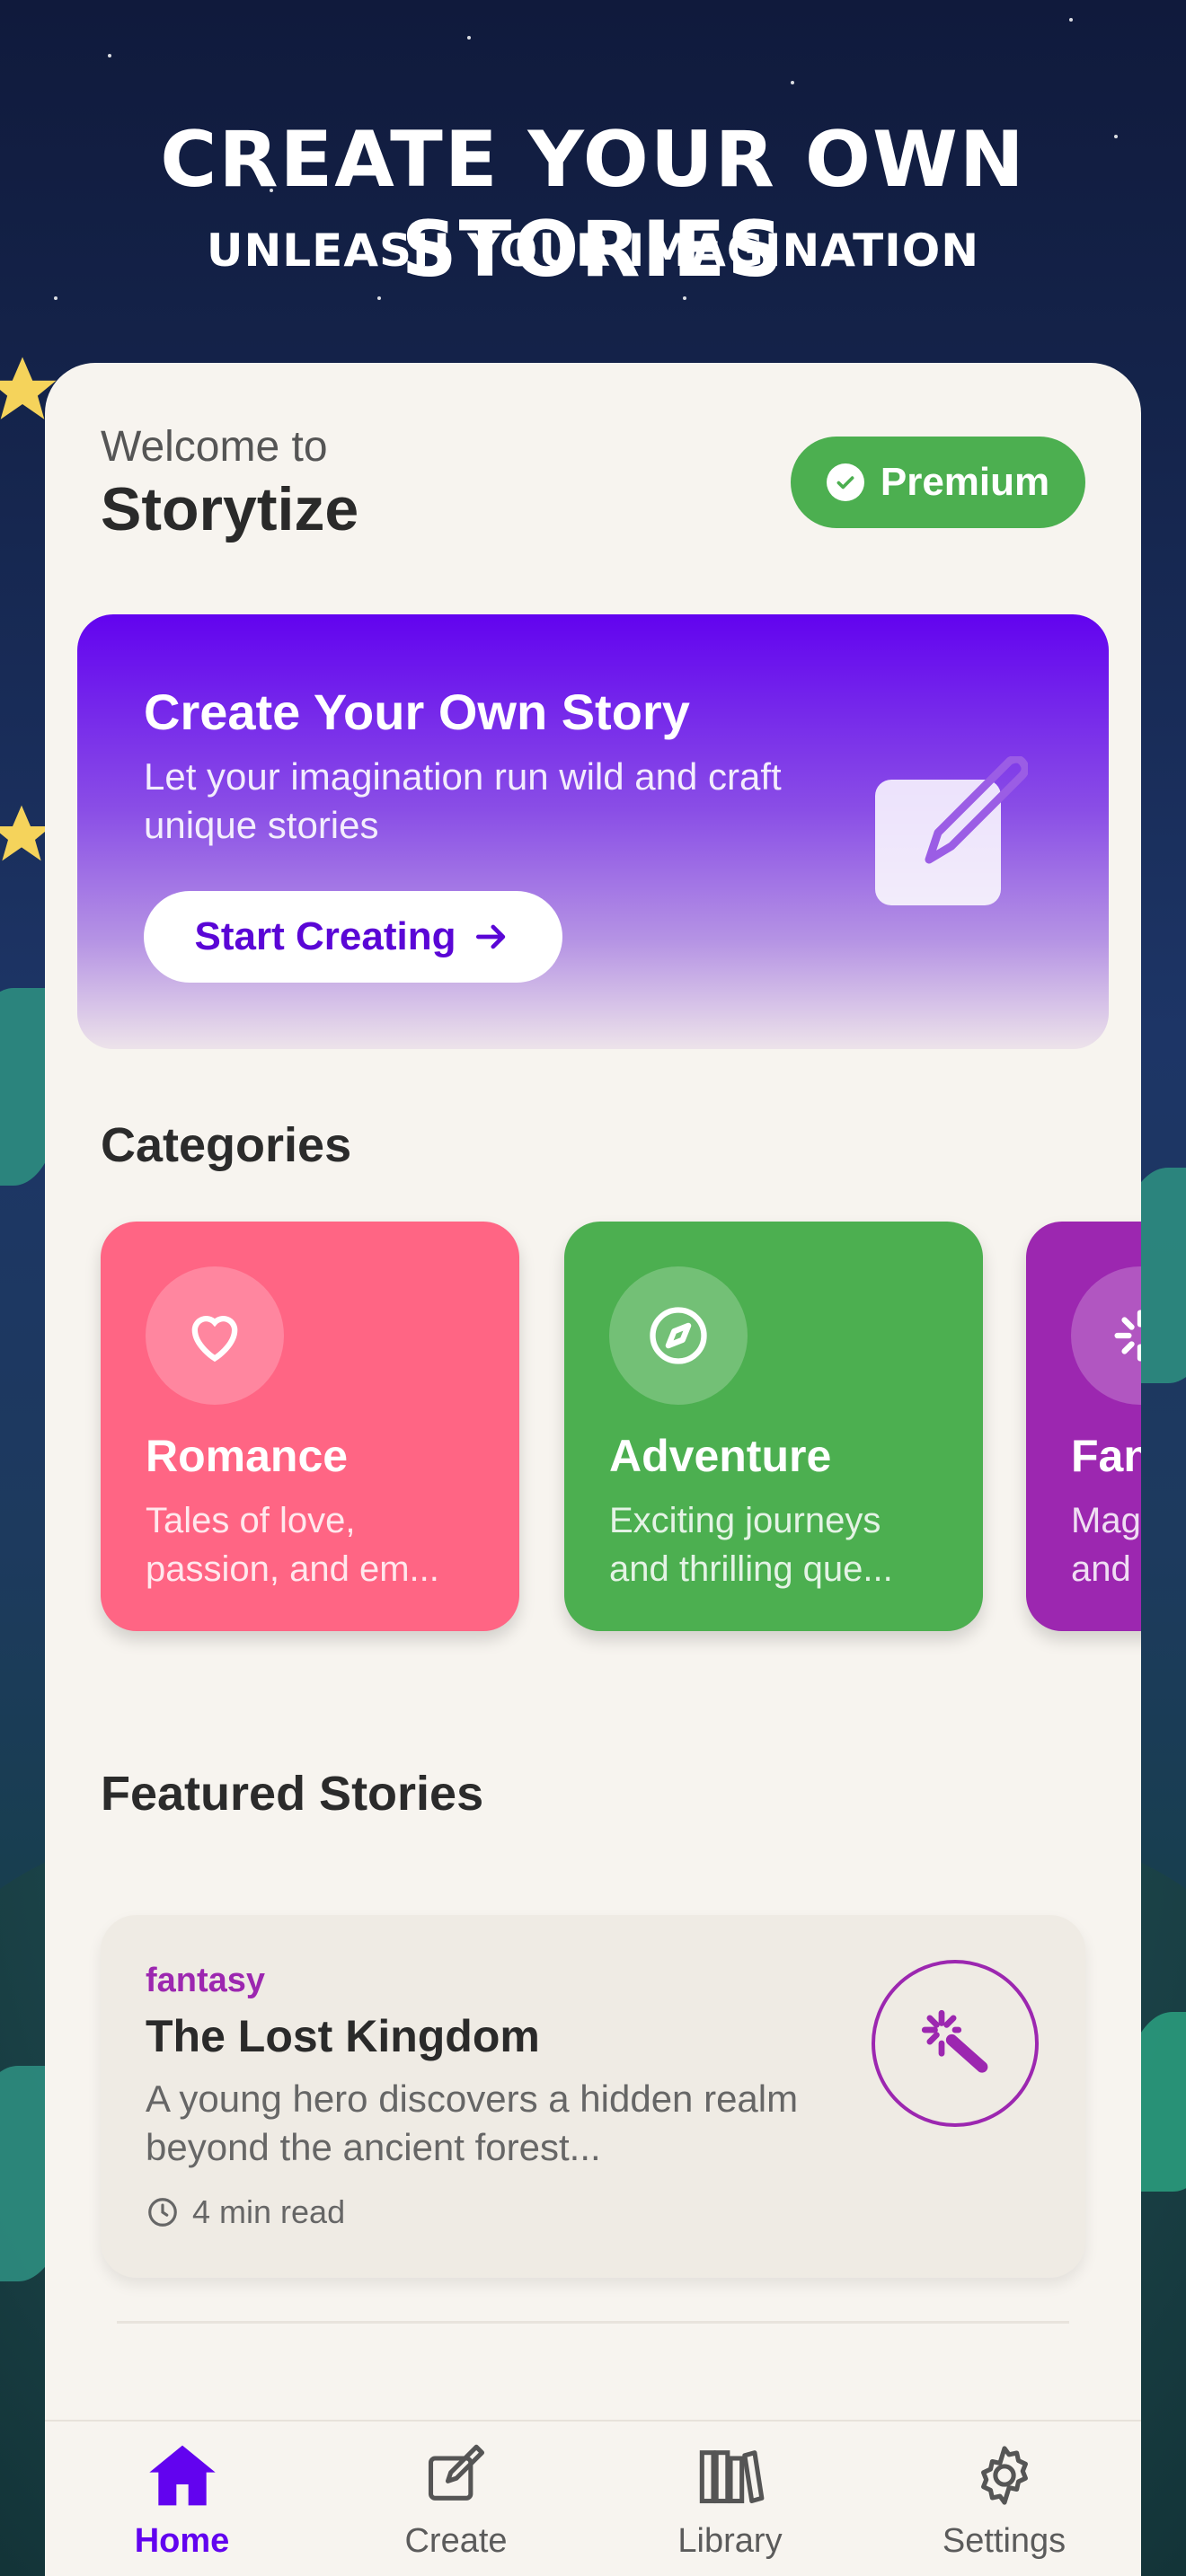 The height and width of the screenshot is (2576, 1186). I want to click on sparkle-icon, so click(1106, 1335).